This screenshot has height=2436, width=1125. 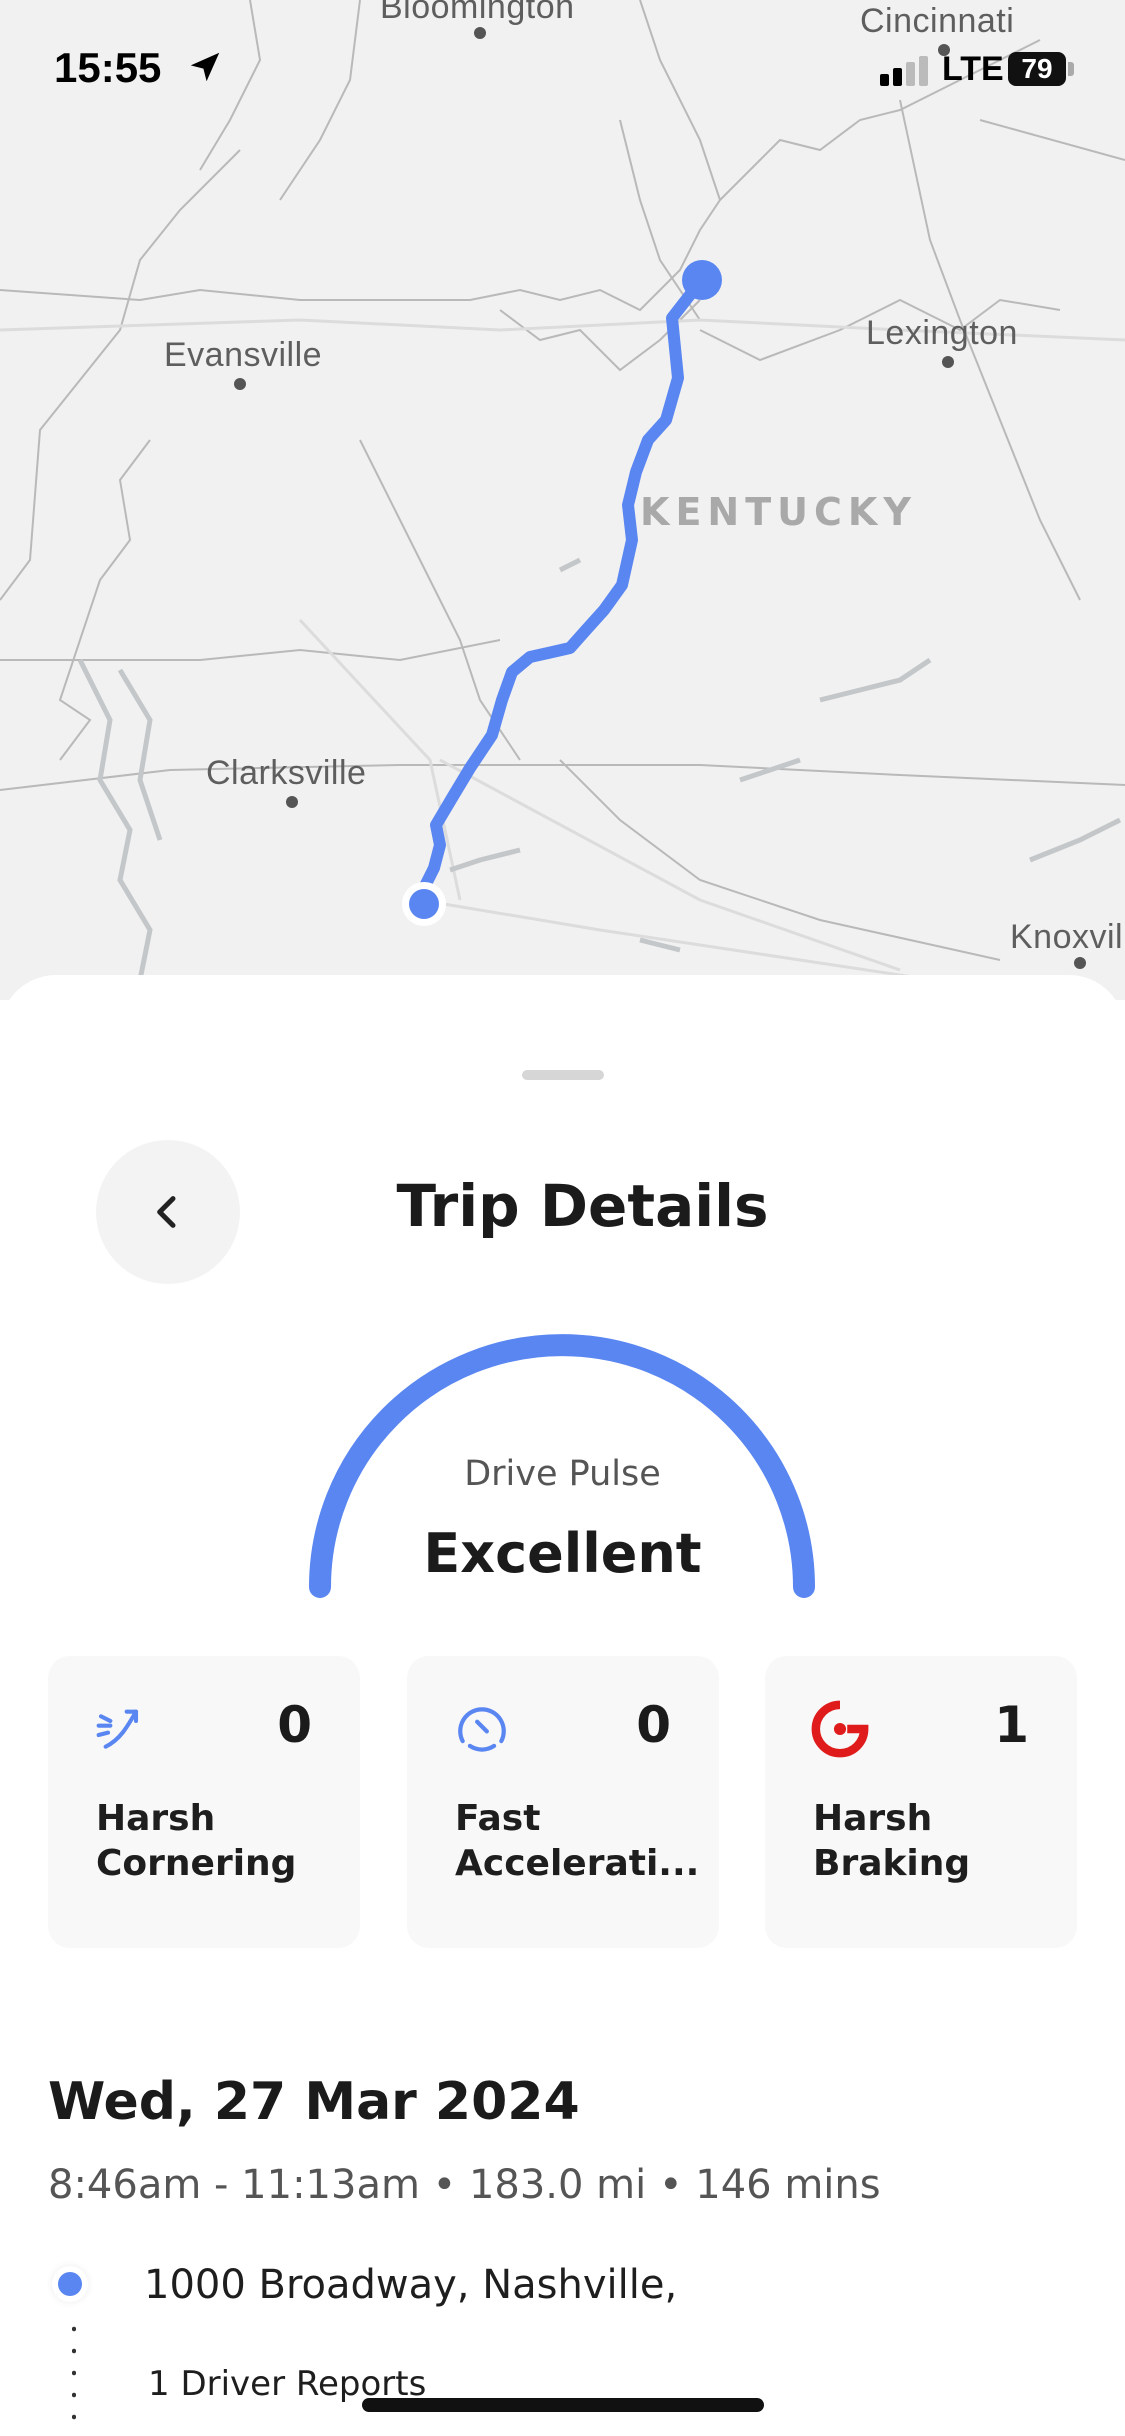 I want to click on page-title-text: Trip Details, so click(x=582, y=1206).